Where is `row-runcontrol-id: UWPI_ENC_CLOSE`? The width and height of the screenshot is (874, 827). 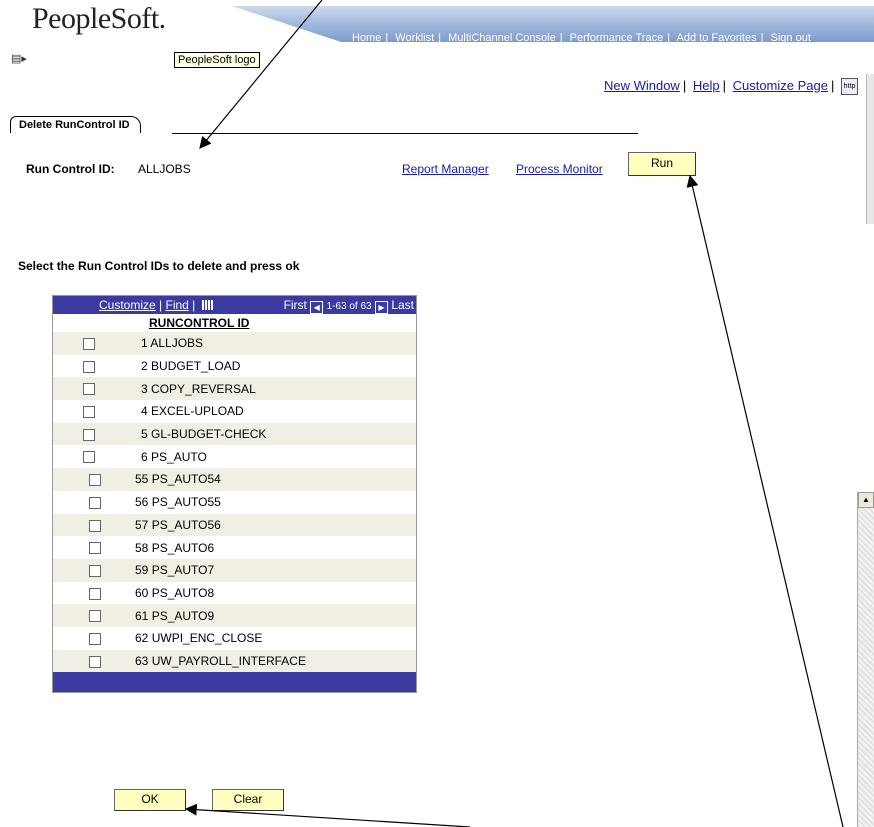
row-runcontrol-id: UWPI_ENC_CLOSE is located at coordinates (207, 638).